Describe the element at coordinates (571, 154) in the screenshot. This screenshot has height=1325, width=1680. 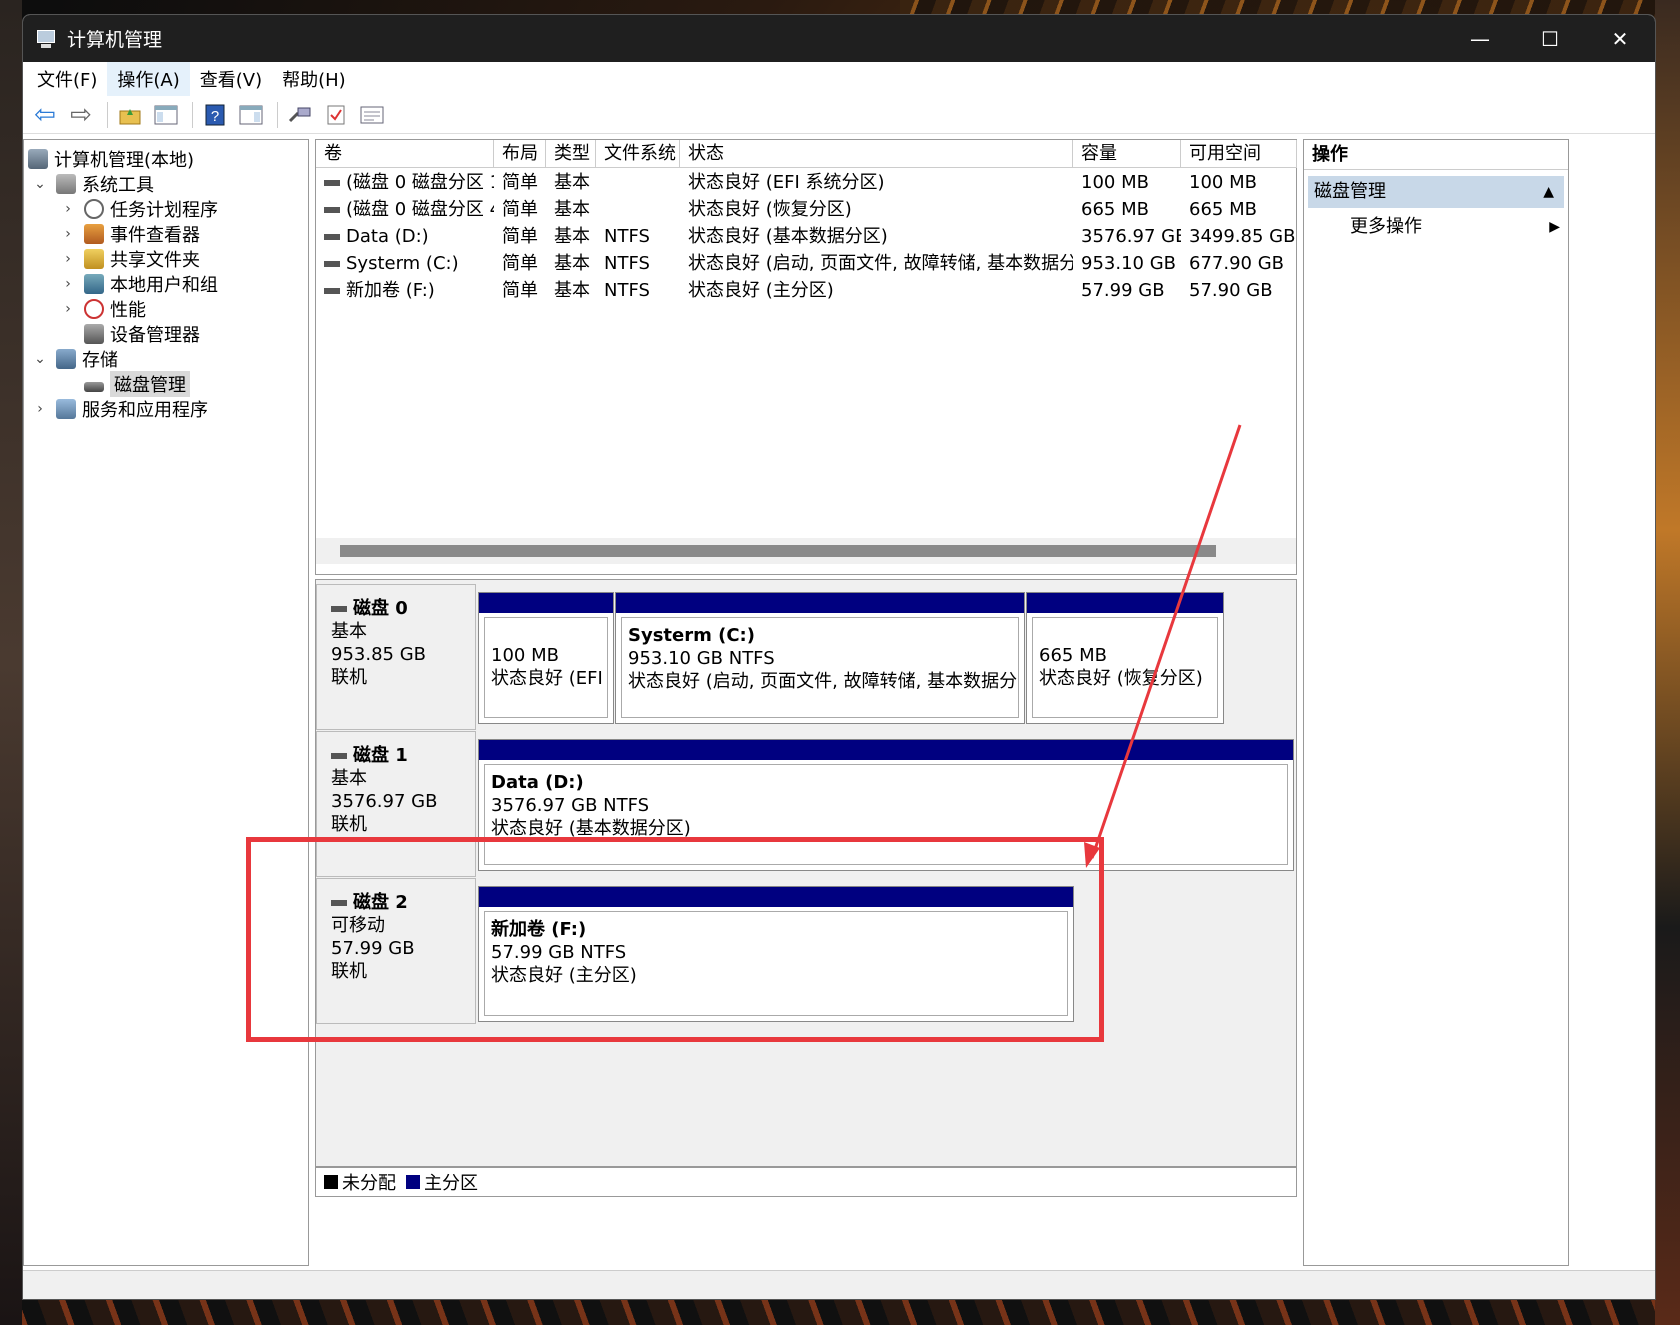
I see `column-header-type: 类型` at that location.